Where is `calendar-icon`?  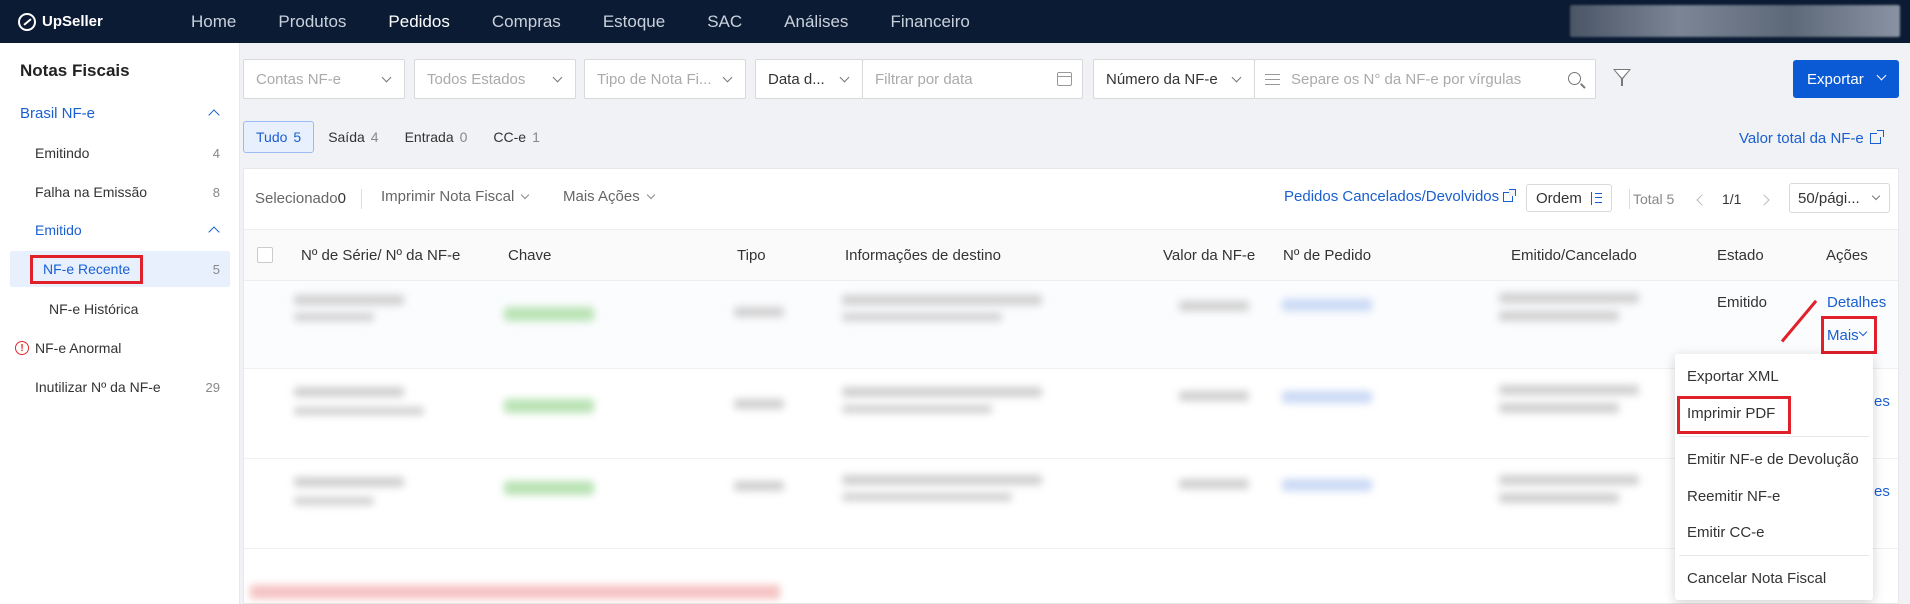
calendar-icon is located at coordinates (1064, 79).